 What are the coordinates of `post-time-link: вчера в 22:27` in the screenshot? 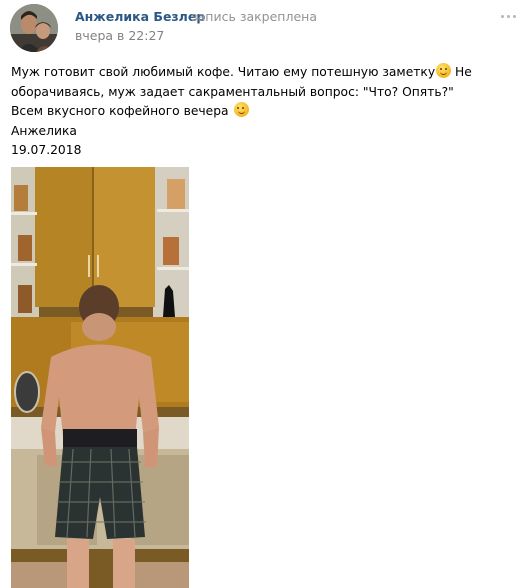 It's located at (119, 35).